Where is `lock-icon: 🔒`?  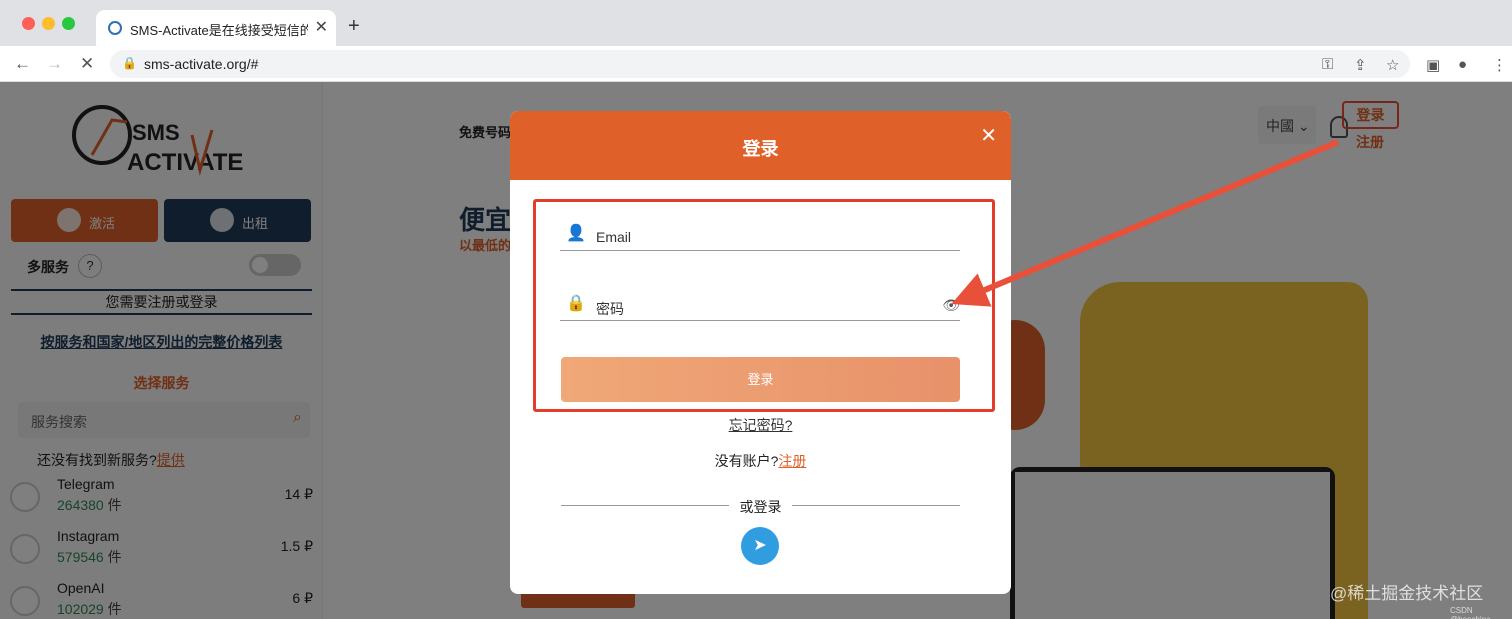 lock-icon: 🔒 is located at coordinates (129, 63).